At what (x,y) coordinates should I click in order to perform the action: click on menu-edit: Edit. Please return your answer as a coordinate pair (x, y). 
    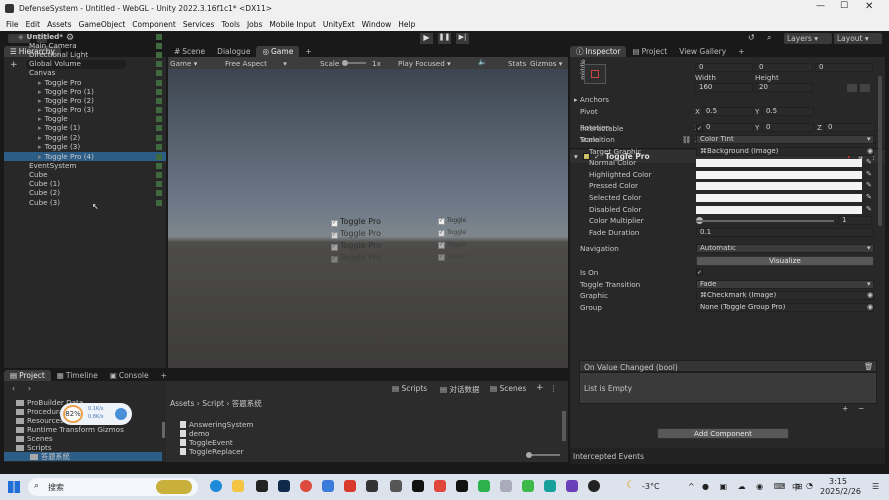
    Looking at the image, I should click on (33, 24).